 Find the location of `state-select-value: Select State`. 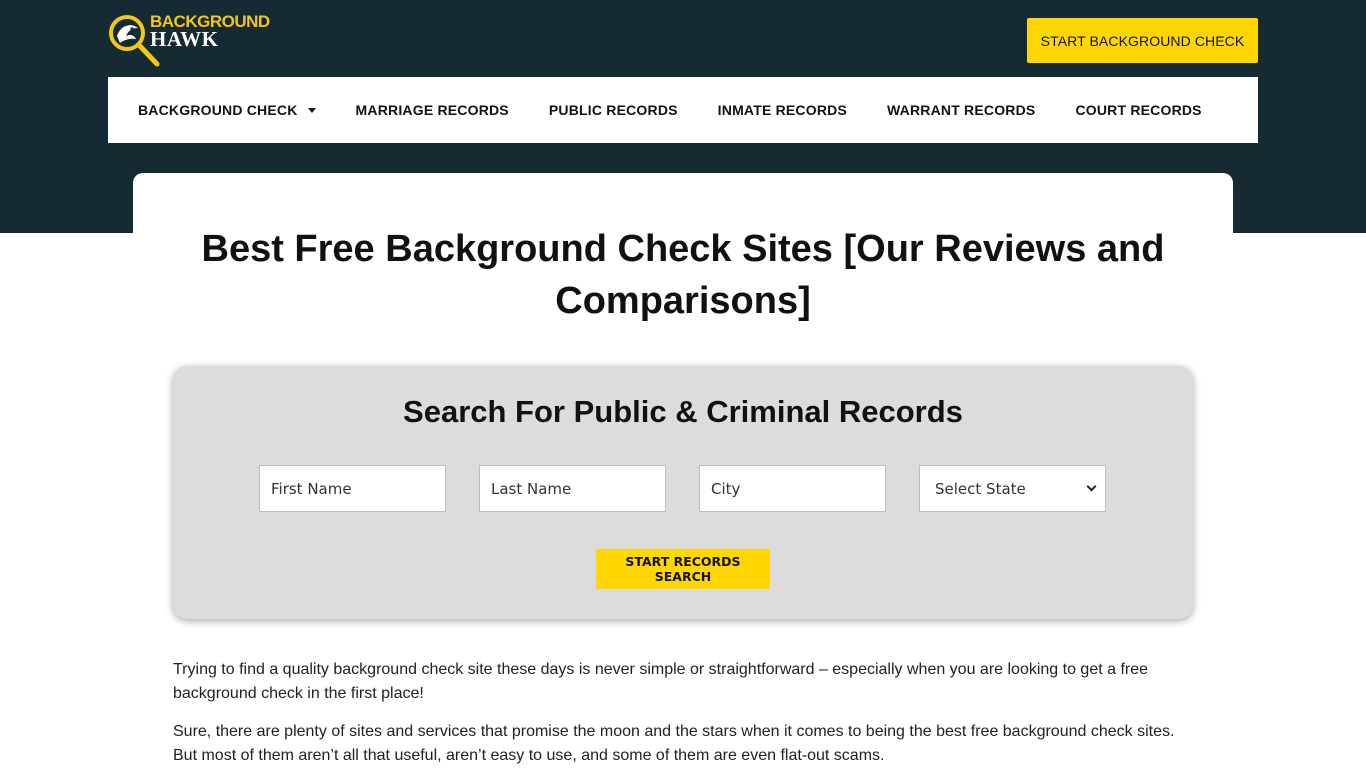

state-select-value: Select State is located at coordinates (980, 488).